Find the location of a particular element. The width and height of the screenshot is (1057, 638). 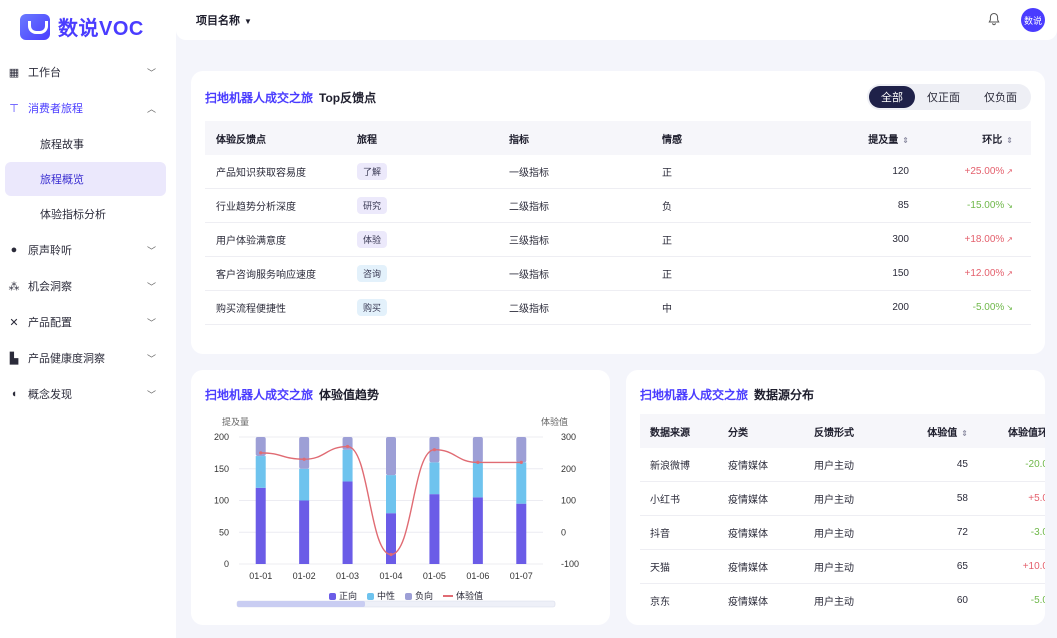

legend-item-neutral: 中性 is located at coordinates (381, 595).